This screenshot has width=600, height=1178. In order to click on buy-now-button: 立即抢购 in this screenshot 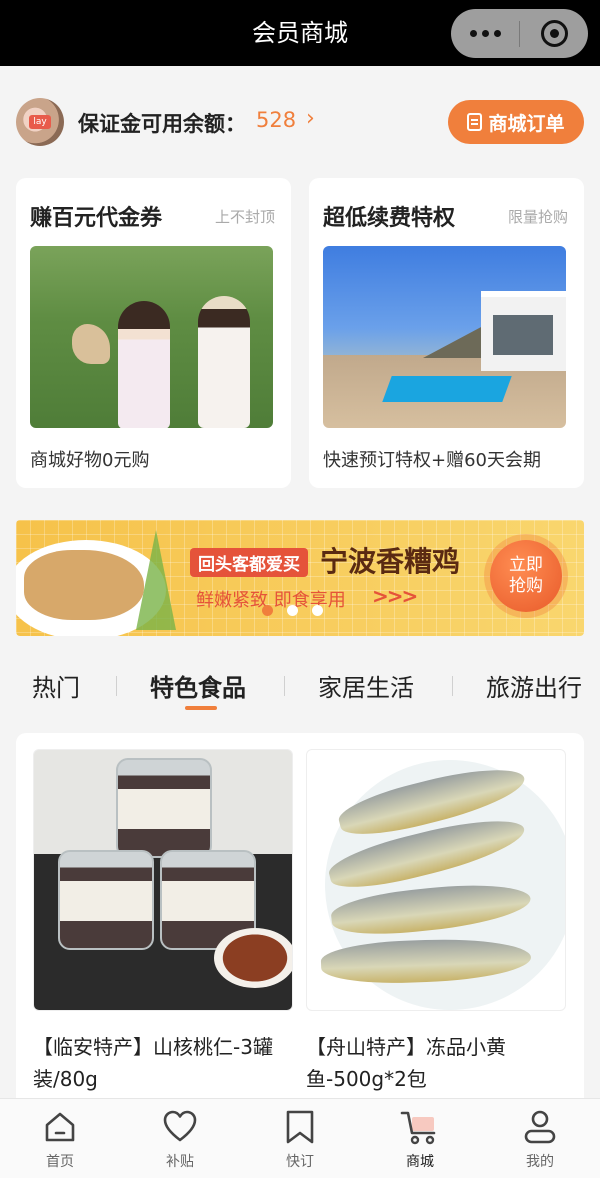, I will do `click(526, 576)`.